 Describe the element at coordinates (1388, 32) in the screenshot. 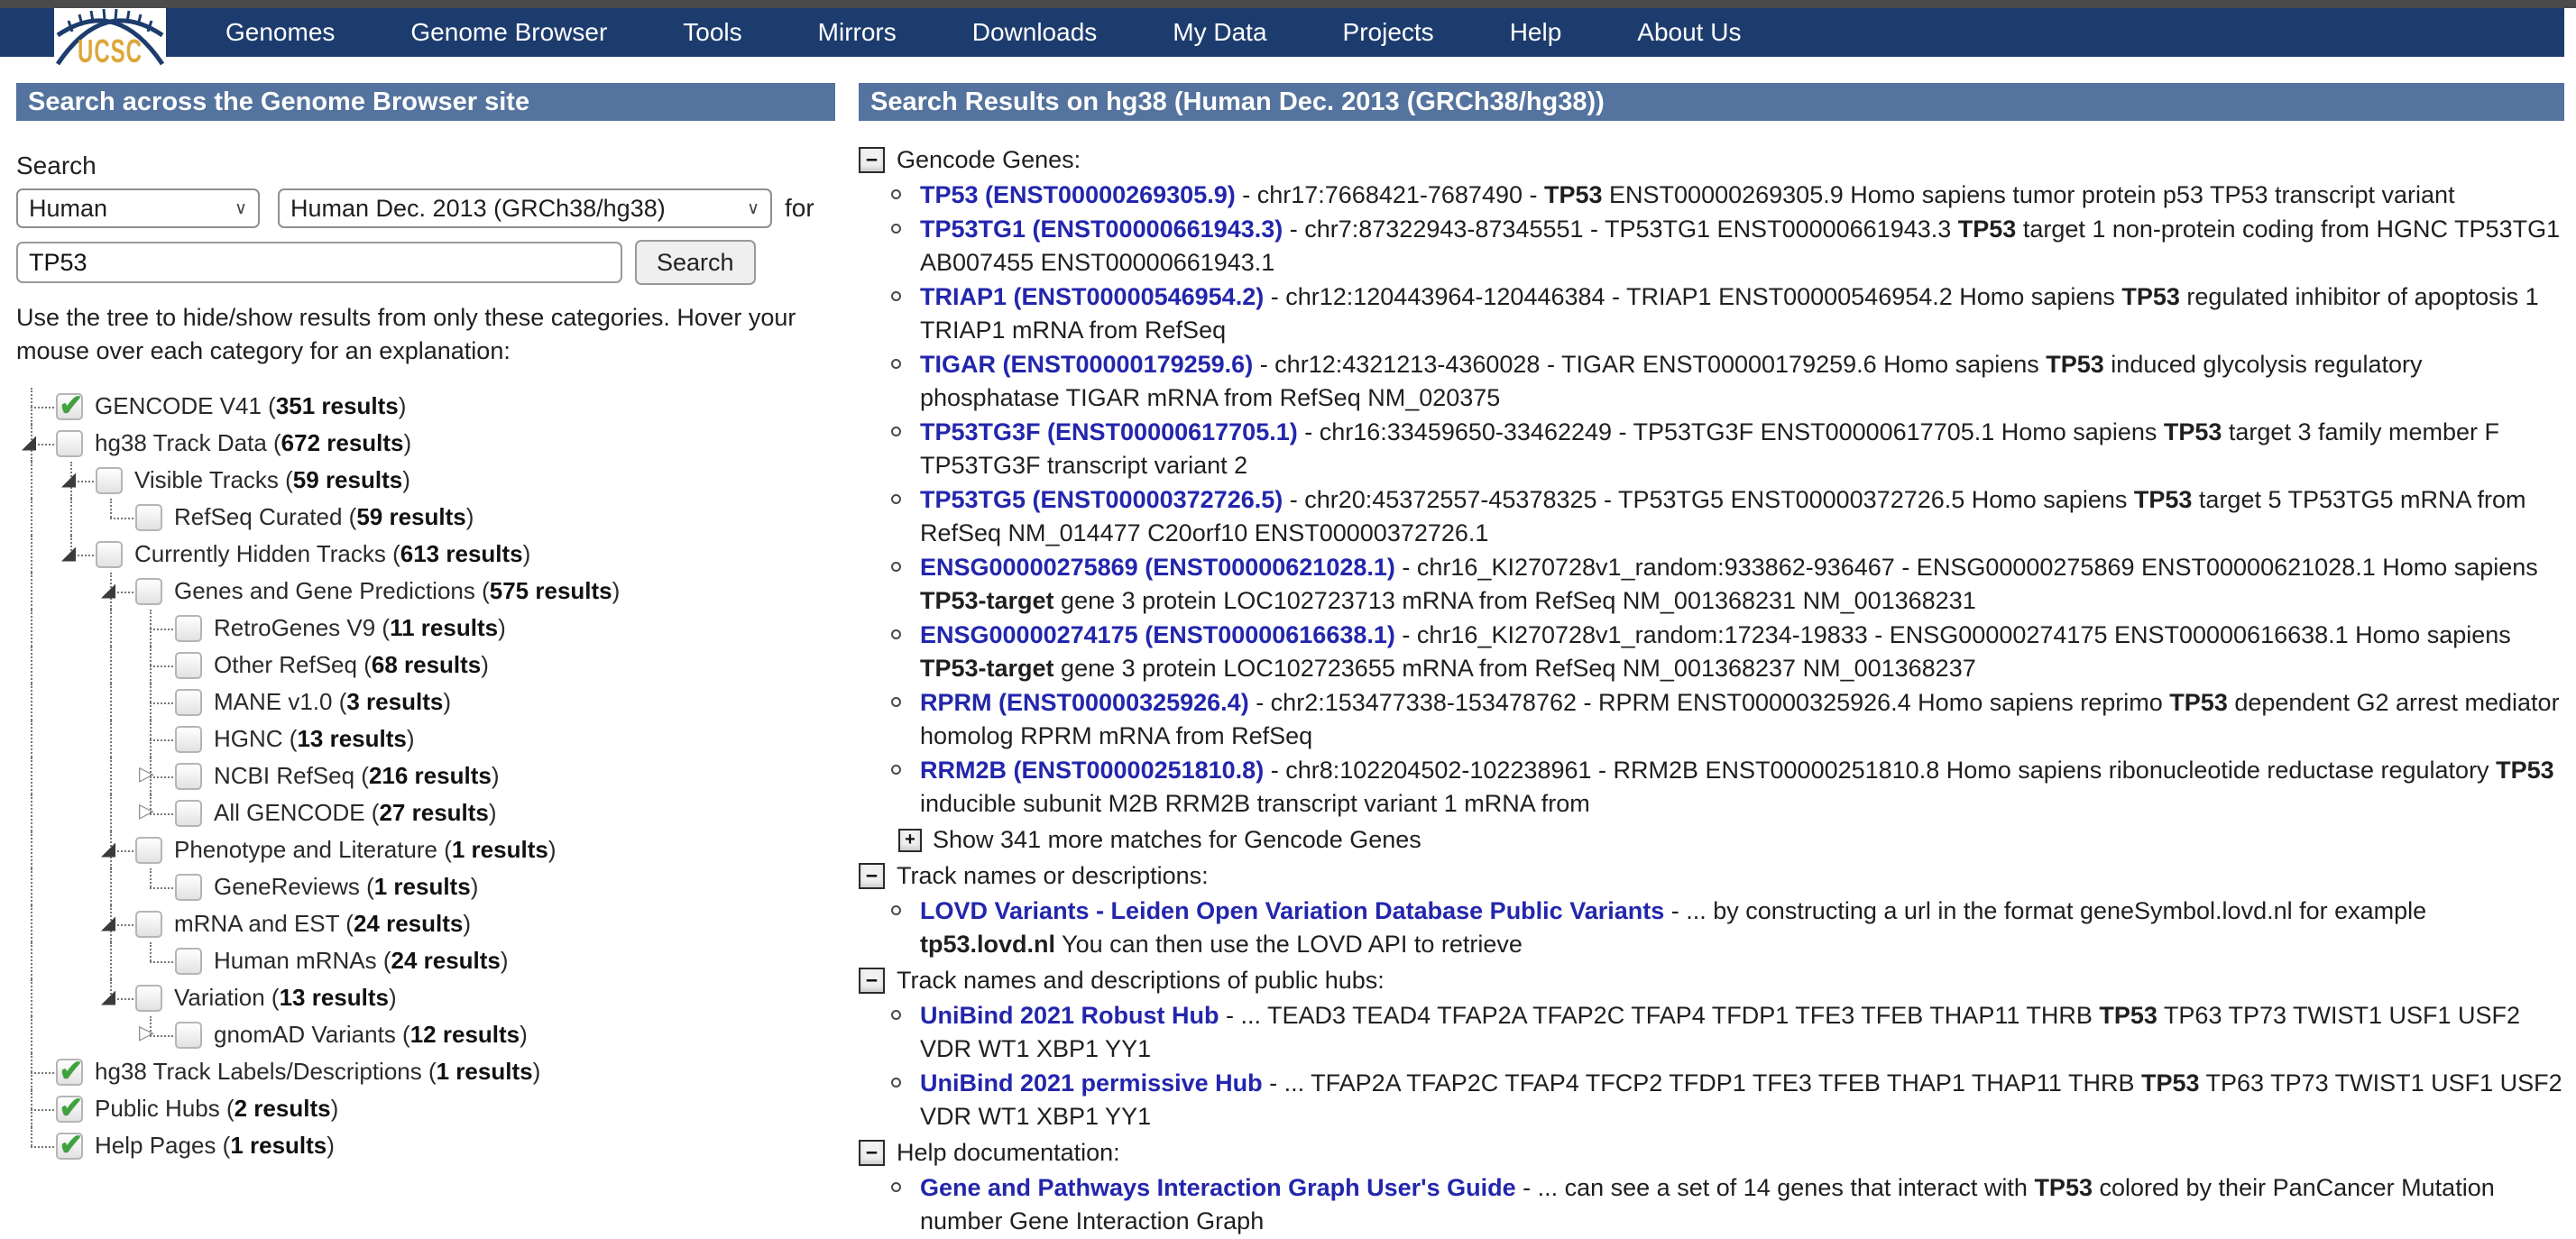

I see `nav-item-projects: Projects` at that location.